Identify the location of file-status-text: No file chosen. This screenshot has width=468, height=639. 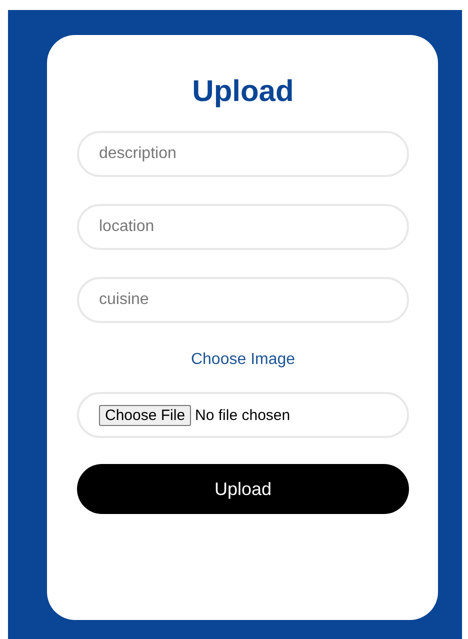
(242, 415).